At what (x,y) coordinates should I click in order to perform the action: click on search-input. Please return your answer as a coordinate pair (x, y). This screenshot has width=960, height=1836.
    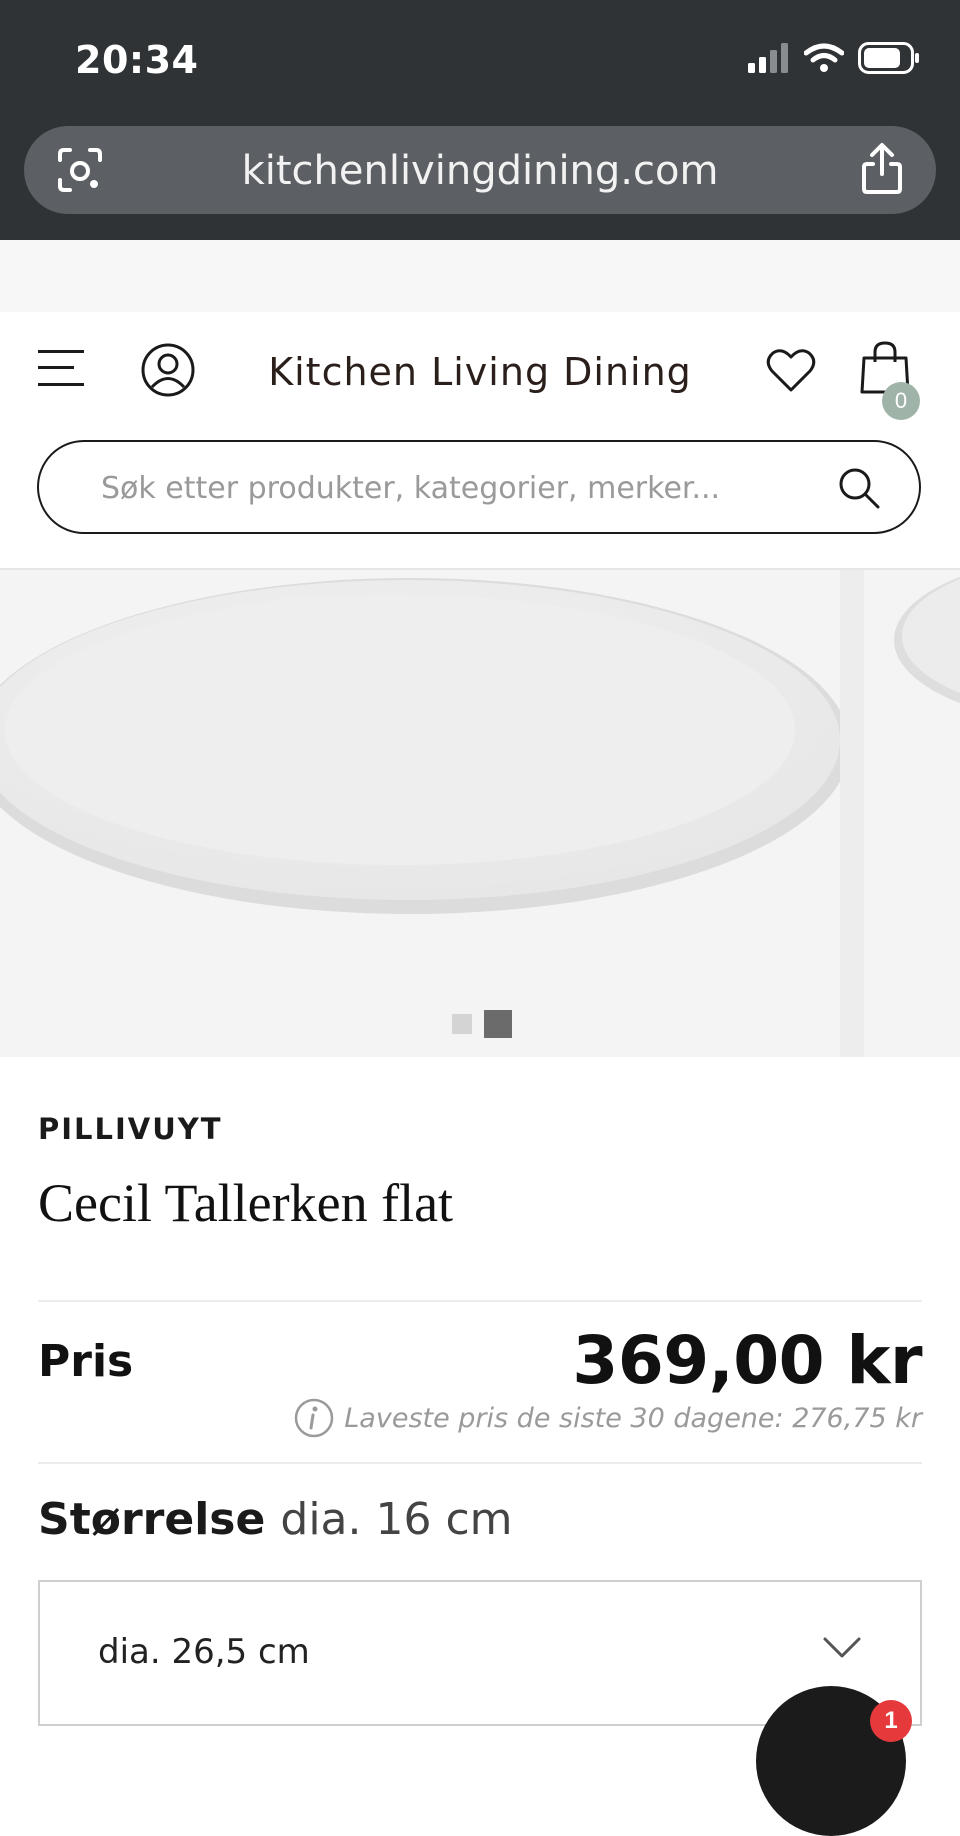
    Looking at the image, I should click on (461, 488).